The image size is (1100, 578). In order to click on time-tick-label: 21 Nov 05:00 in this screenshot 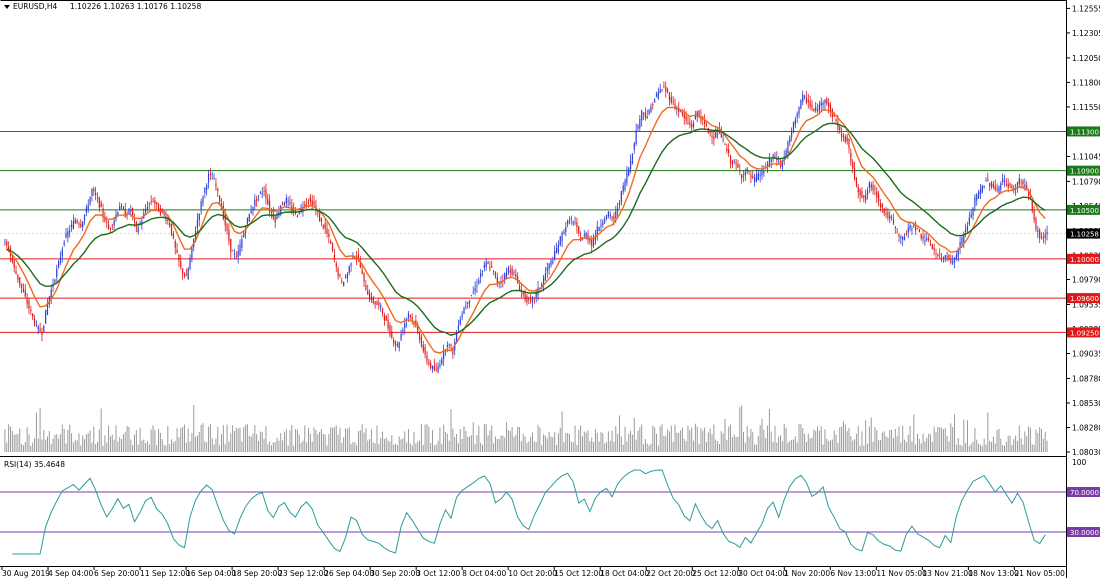, I will do `click(1039, 573)`.